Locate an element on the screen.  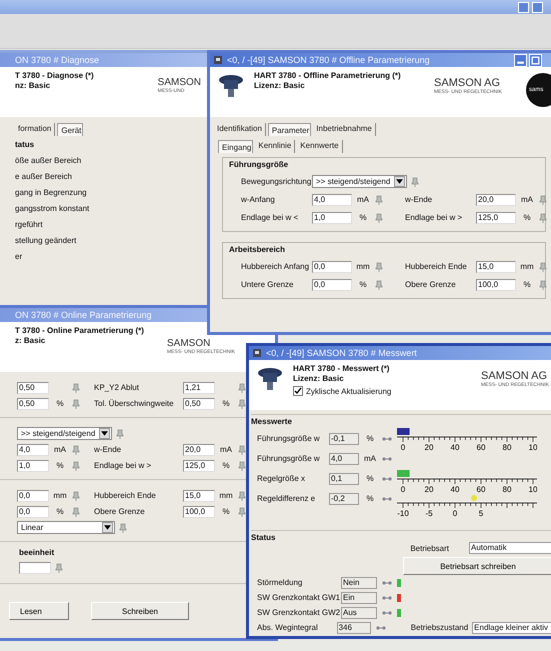
status-item: gang in Begrenzung is located at coordinates (51, 192).